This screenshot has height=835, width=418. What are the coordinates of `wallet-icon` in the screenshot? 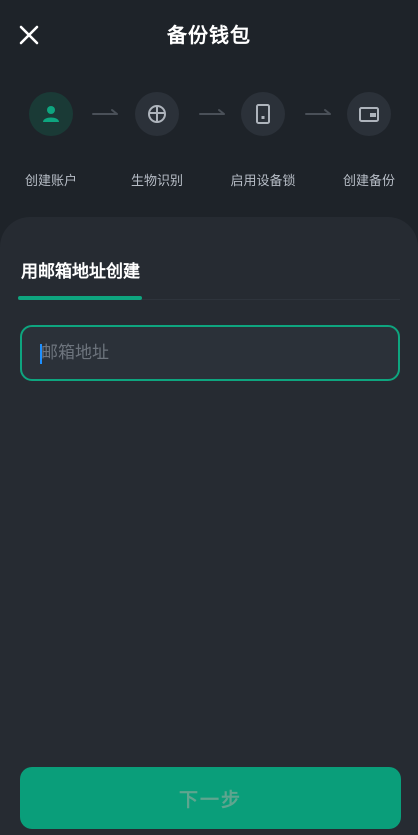 It's located at (369, 114).